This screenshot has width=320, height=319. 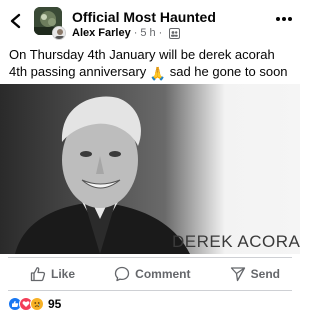 I want to click on author-avatar, so click(x=59, y=33).